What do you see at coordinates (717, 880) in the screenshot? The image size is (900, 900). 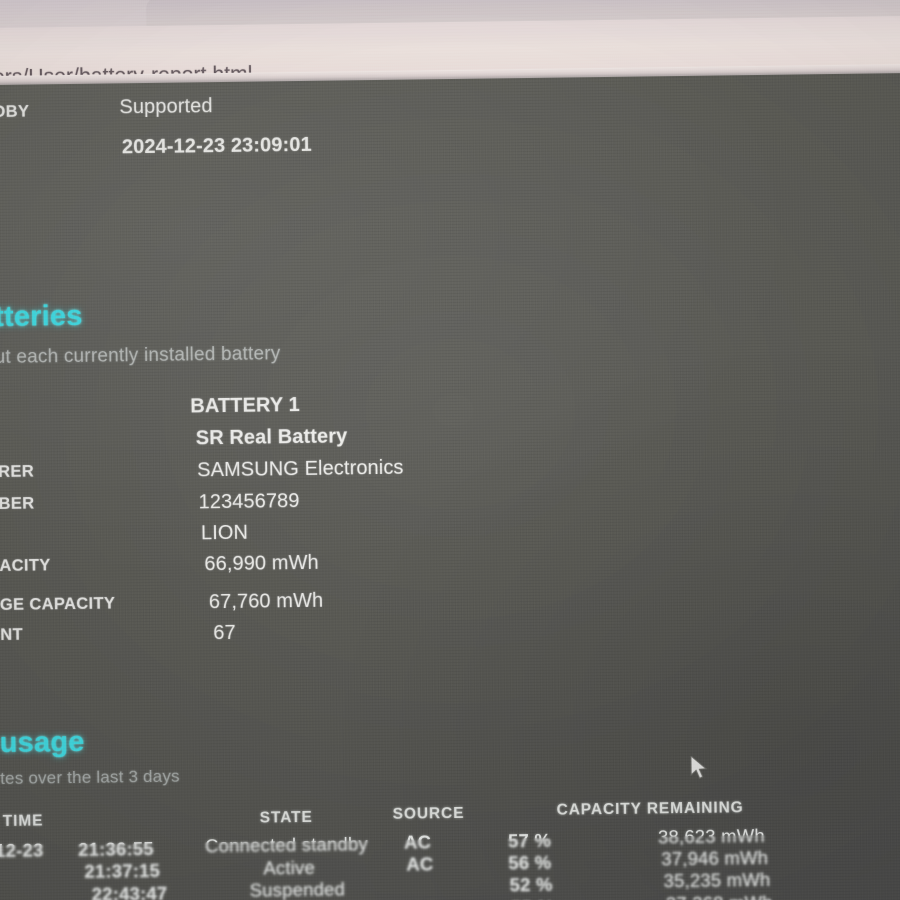 I see `usage-row-mwh: 35,235 mWh` at bounding box center [717, 880].